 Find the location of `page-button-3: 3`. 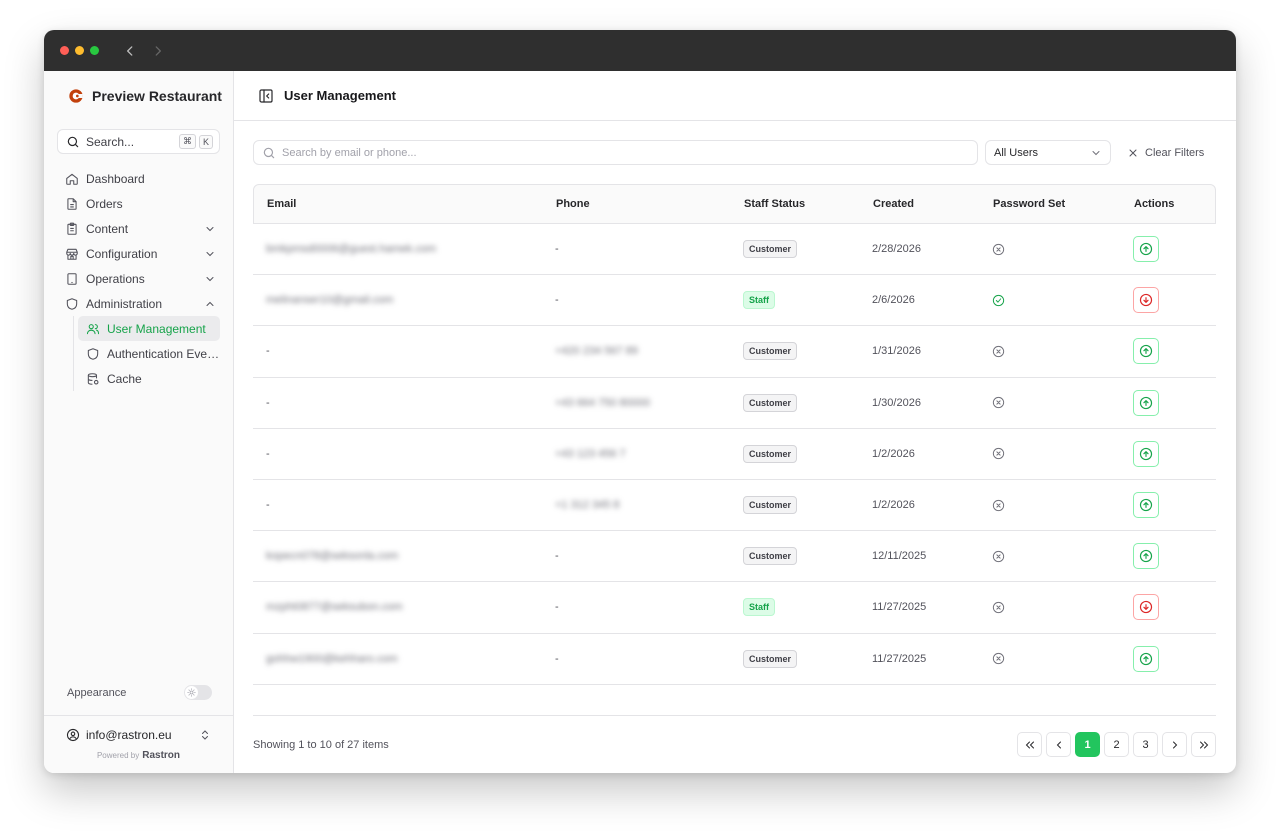

page-button-3: 3 is located at coordinates (1145, 744).